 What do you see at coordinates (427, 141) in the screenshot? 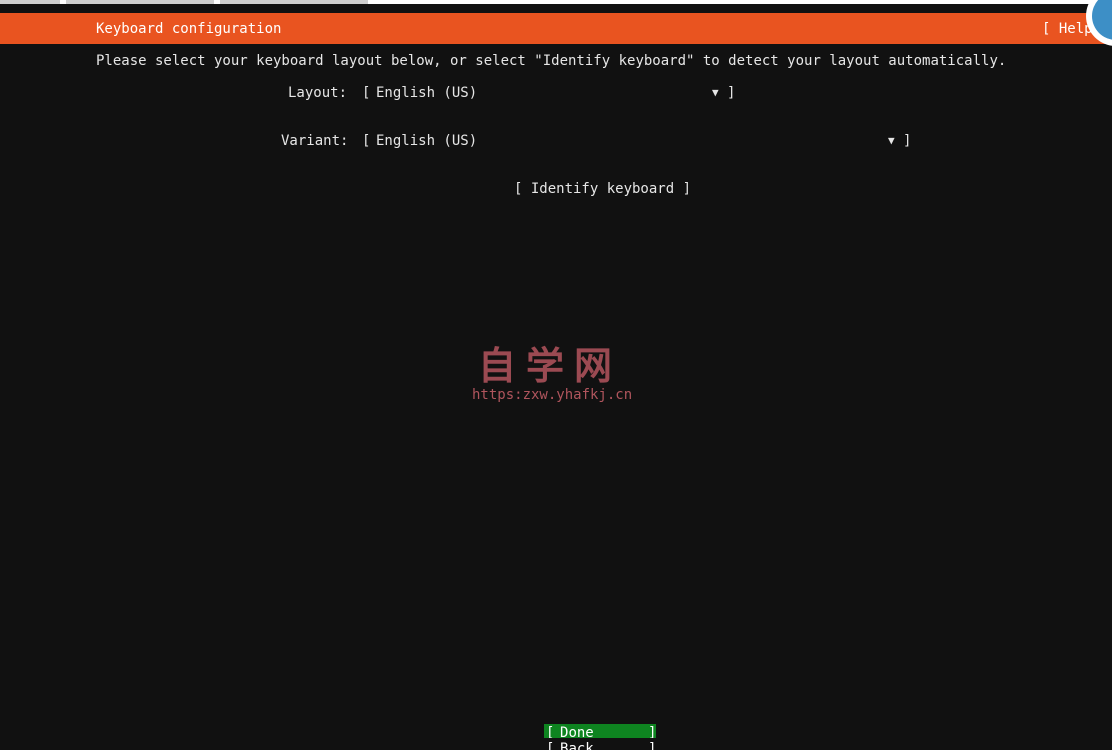
I see `variant-selected-value: English (US)` at bounding box center [427, 141].